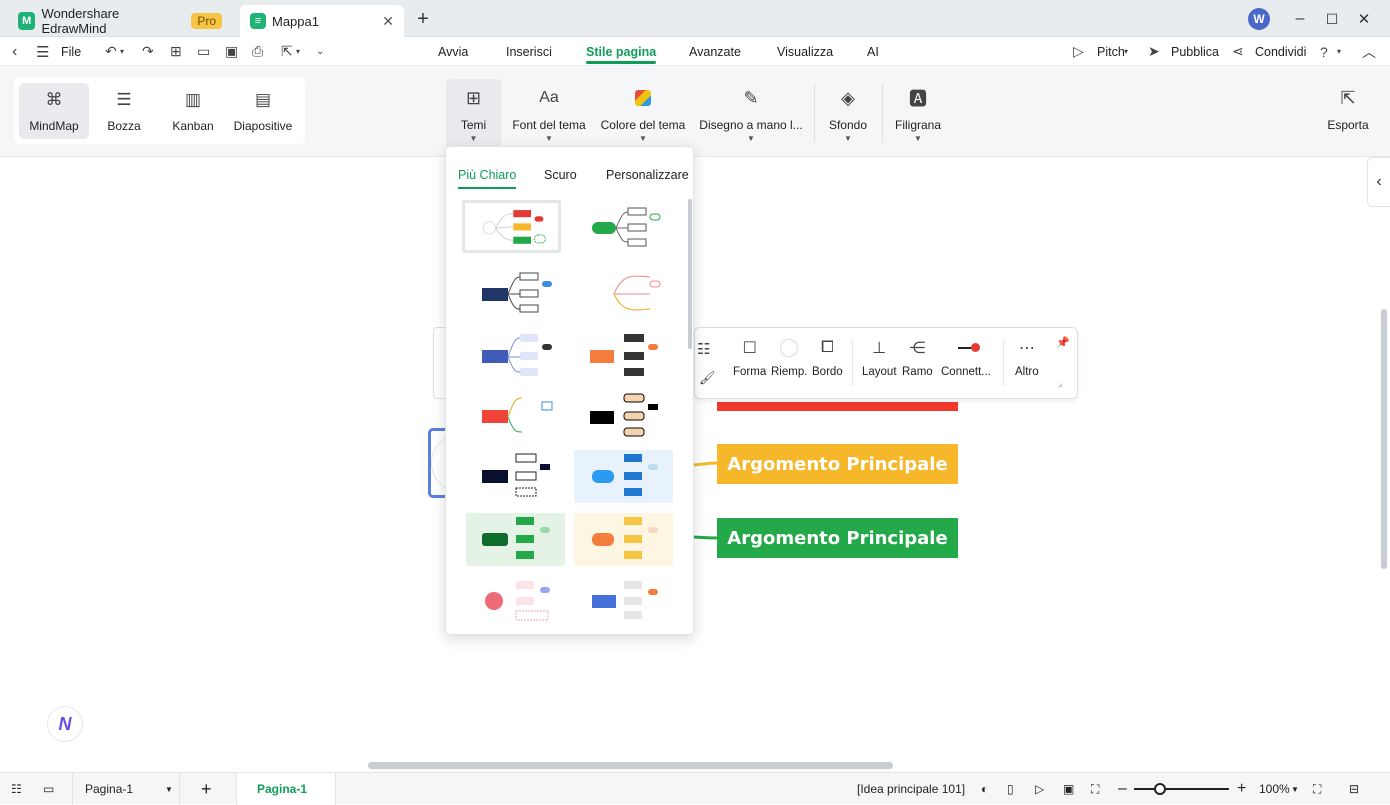 Image resolution: width=1390 pixels, height=805 pixels. What do you see at coordinates (263, 111) in the screenshot?
I see `view-diapositive-button: ▤ Diapositive` at bounding box center [263, 111].